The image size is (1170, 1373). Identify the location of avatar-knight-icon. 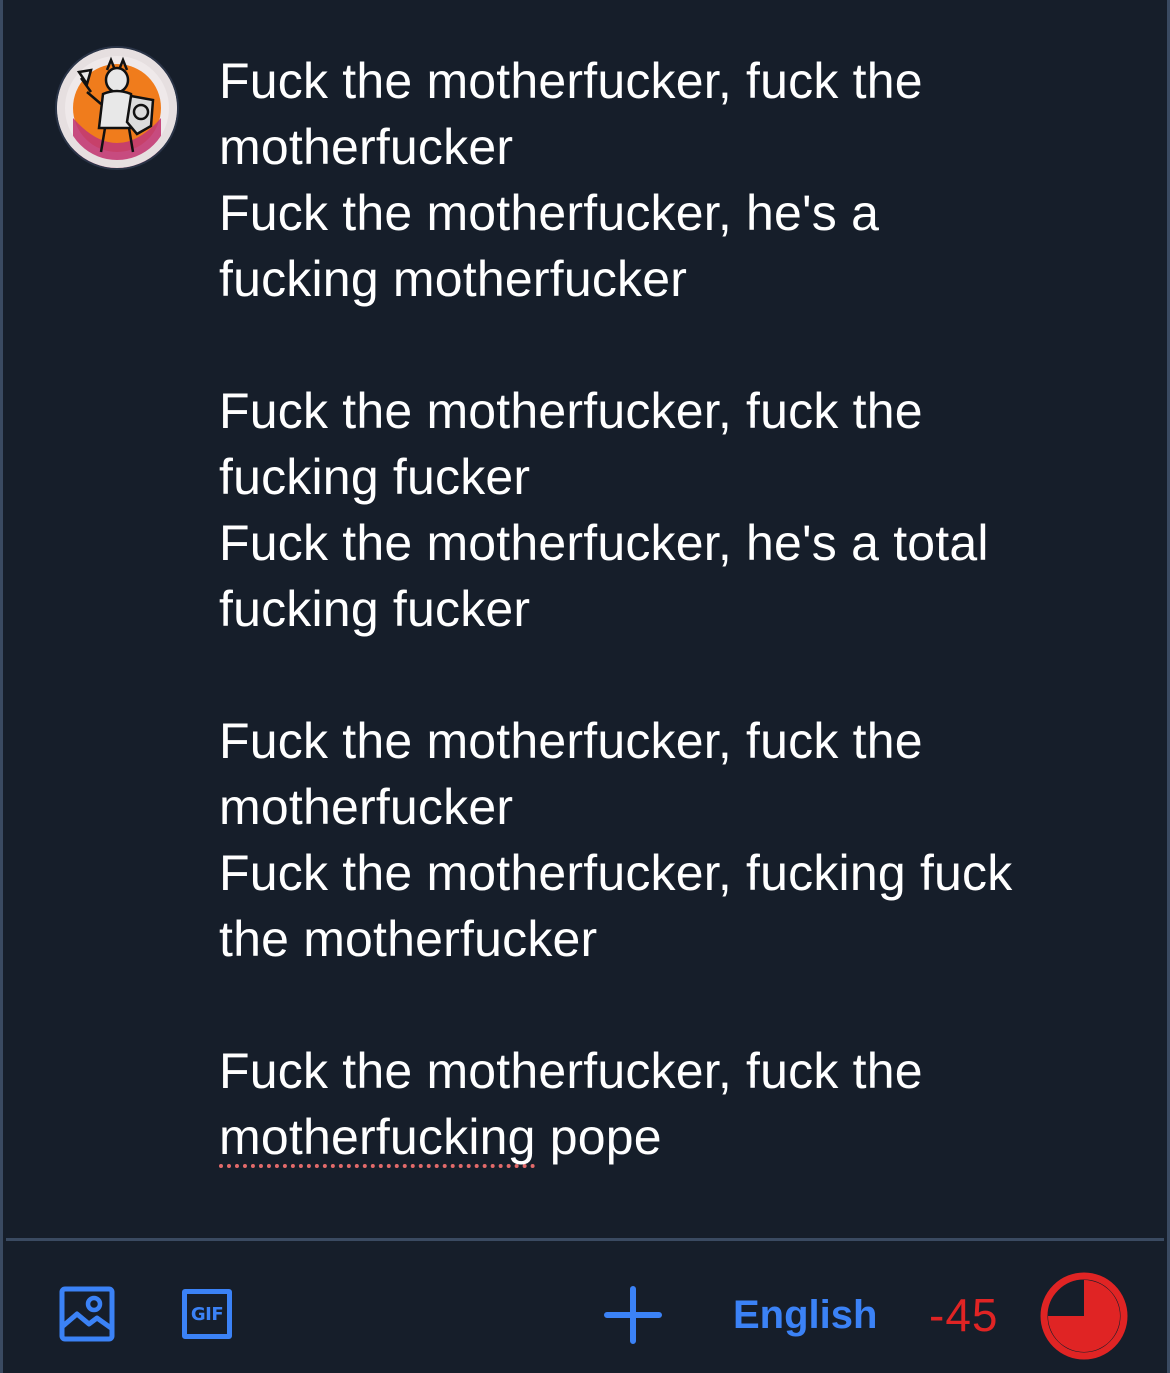
(117, 108).